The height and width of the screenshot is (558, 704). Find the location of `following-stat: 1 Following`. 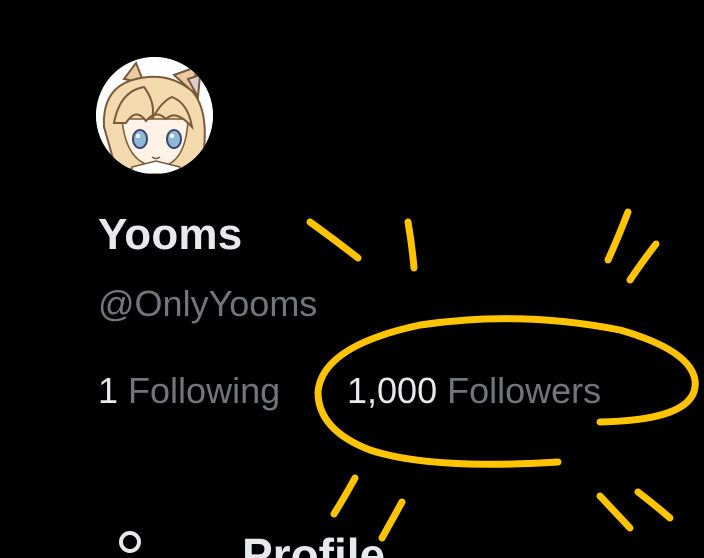

following-stat: 1 Following is located at coordinates (189, 391).